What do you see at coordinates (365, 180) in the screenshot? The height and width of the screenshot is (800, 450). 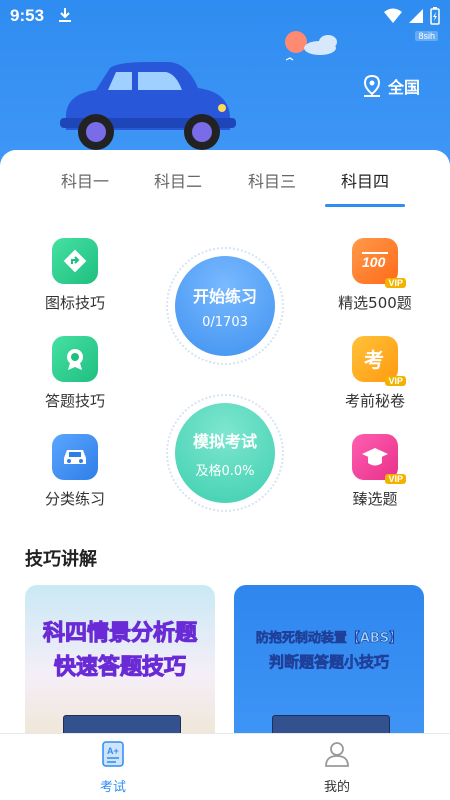 I see `tab-subject-4: 科目四` at bounding box center [365, 180].